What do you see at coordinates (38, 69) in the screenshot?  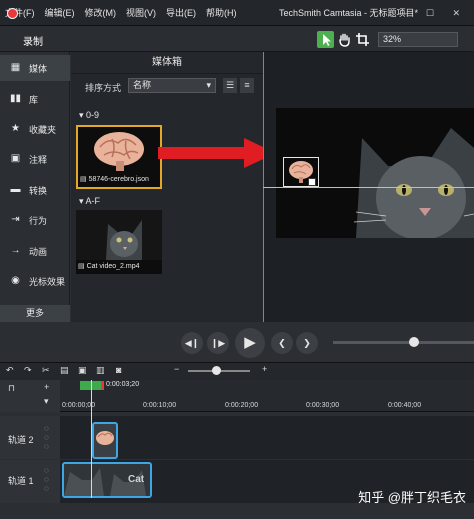 I see `sidebar-item-label: 媒体` at bounding box center [38, 69].